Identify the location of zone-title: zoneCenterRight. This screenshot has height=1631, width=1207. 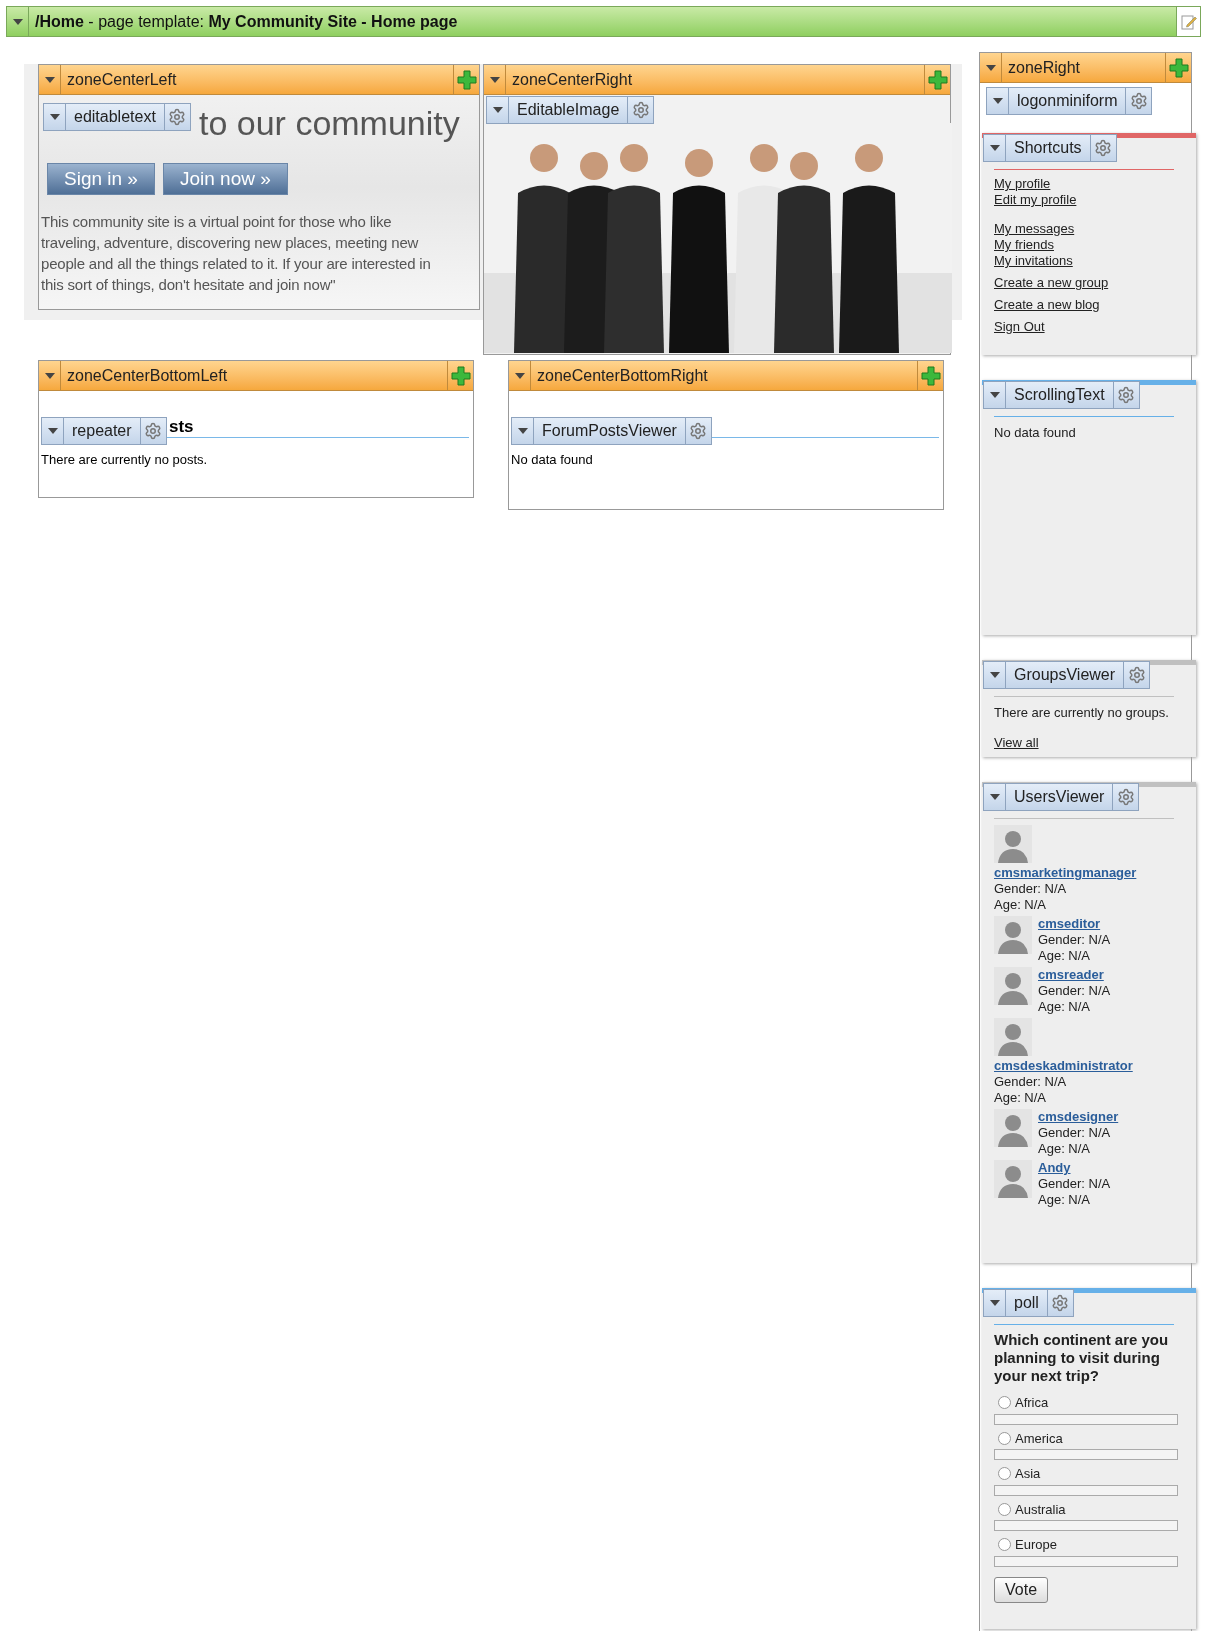
(572, 79).